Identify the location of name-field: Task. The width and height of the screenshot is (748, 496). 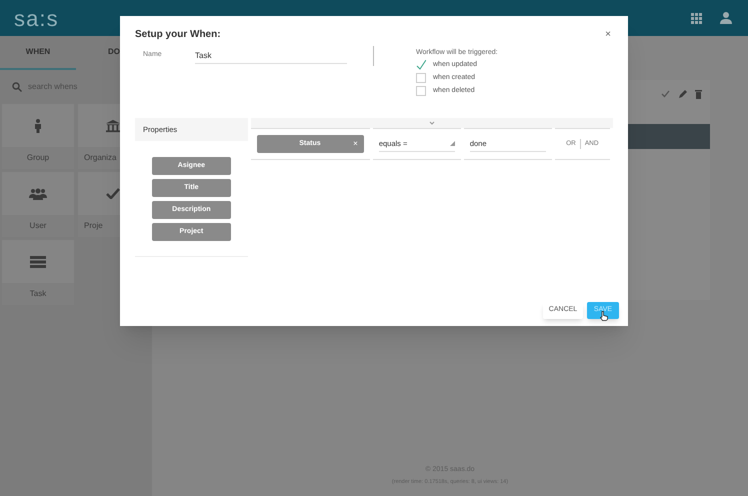
(271, 56).